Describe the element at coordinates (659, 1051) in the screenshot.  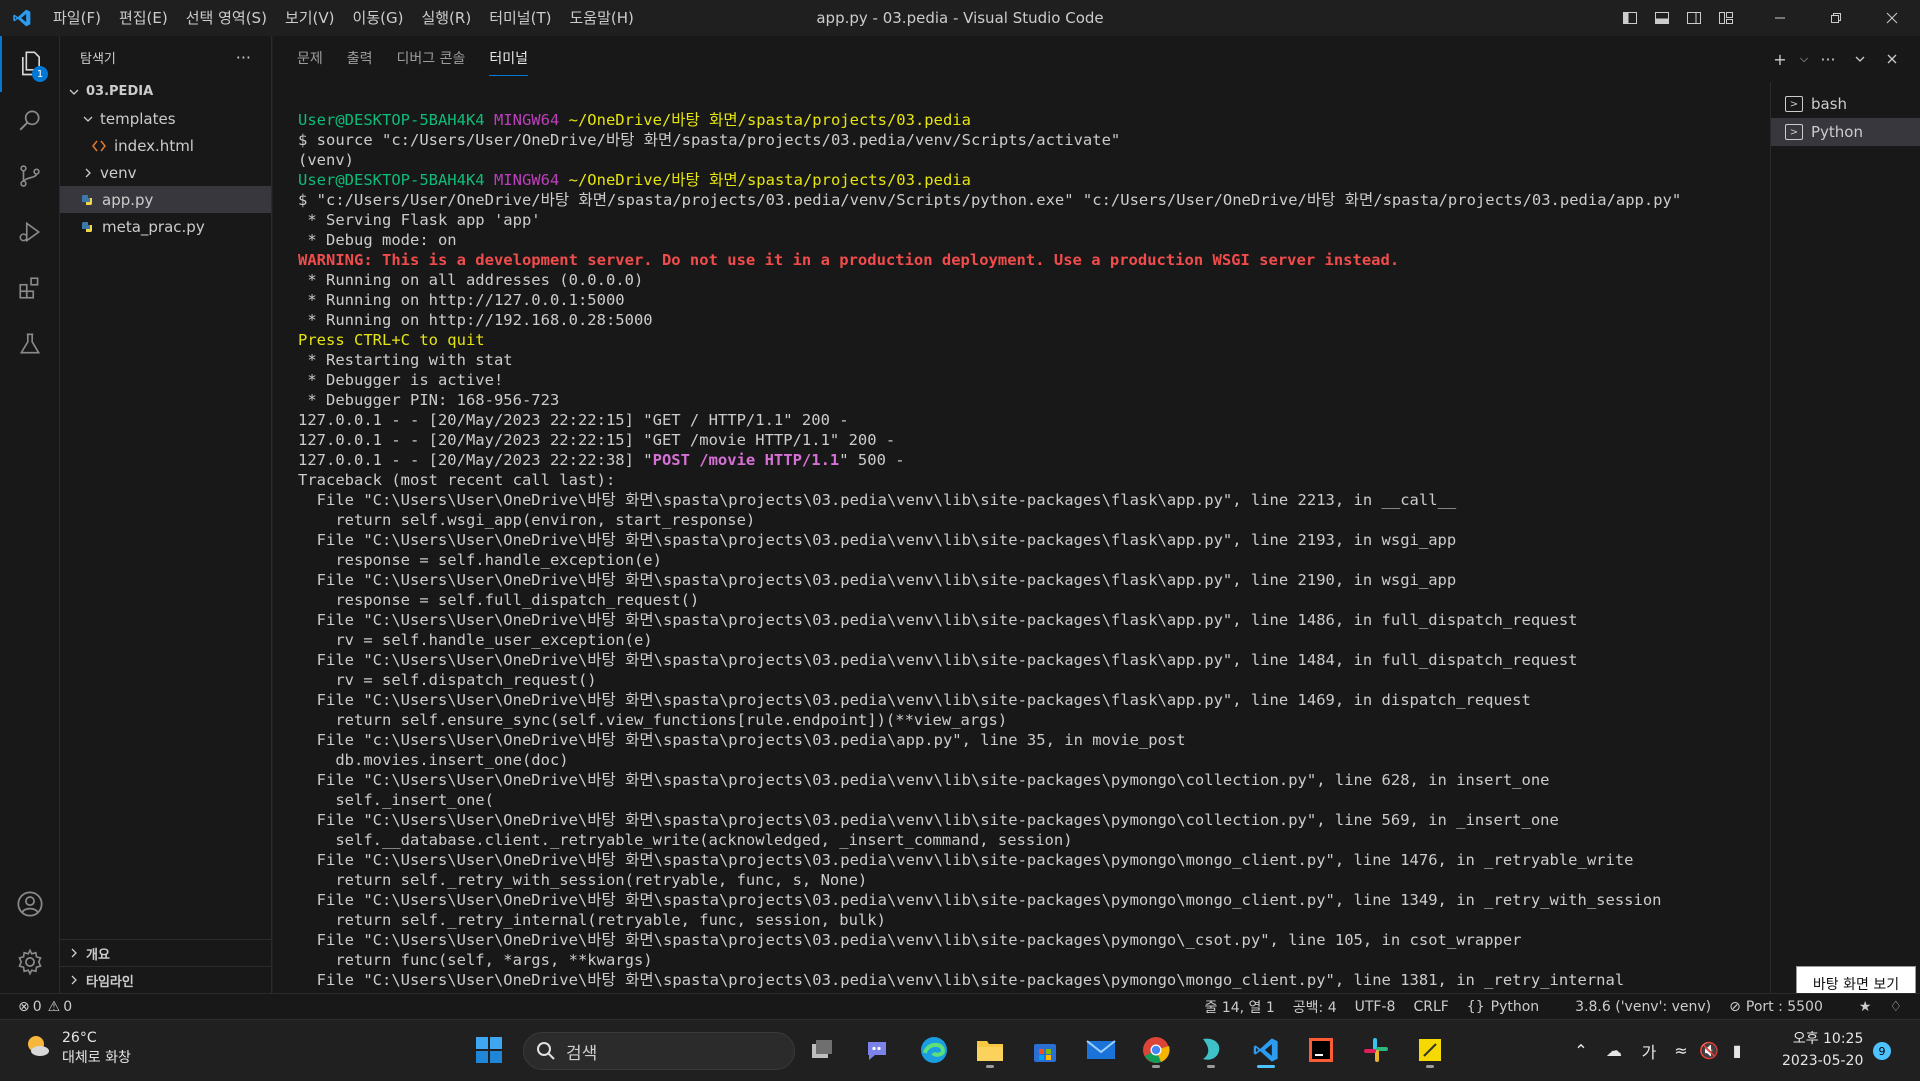
I see `taskbar-search: 검색` at that location.